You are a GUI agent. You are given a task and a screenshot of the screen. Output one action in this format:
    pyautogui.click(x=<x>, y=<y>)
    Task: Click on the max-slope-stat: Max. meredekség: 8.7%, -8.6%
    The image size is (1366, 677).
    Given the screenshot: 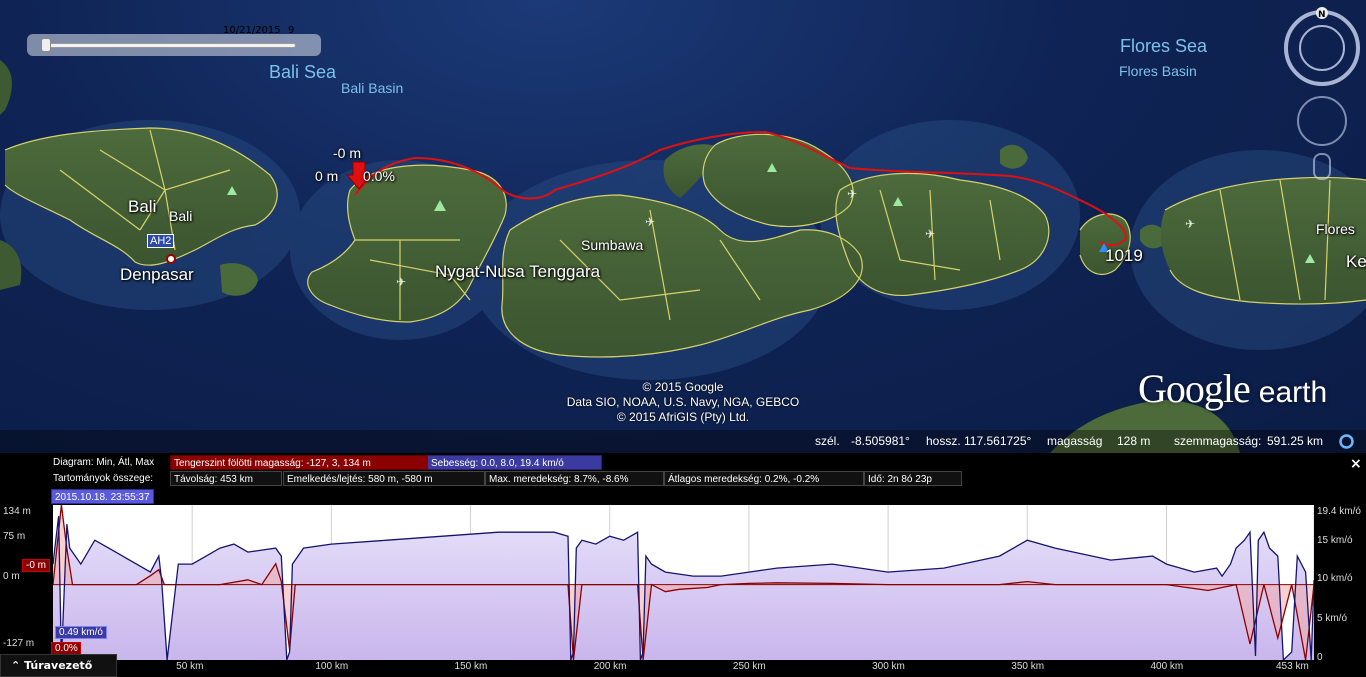 What is the action you would take?
    pyautogui.click(x=574, y=478)
    